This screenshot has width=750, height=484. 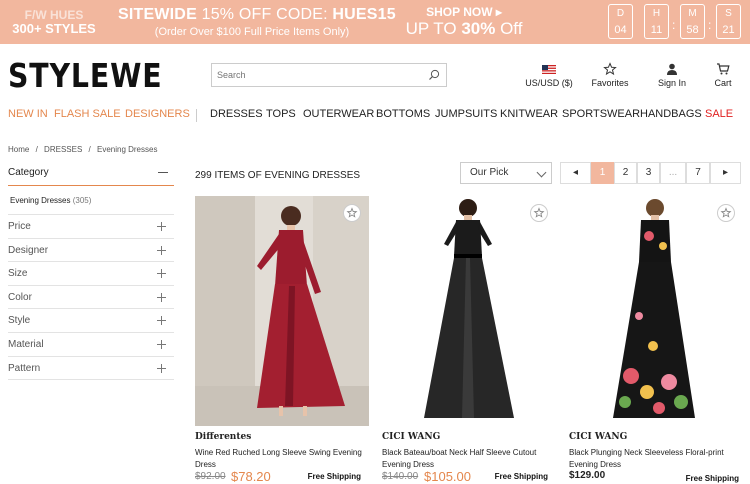 What do you see at coordinates (672, 69) in the screenshot?
I see `user-icon` at bounding box center [672, 69].